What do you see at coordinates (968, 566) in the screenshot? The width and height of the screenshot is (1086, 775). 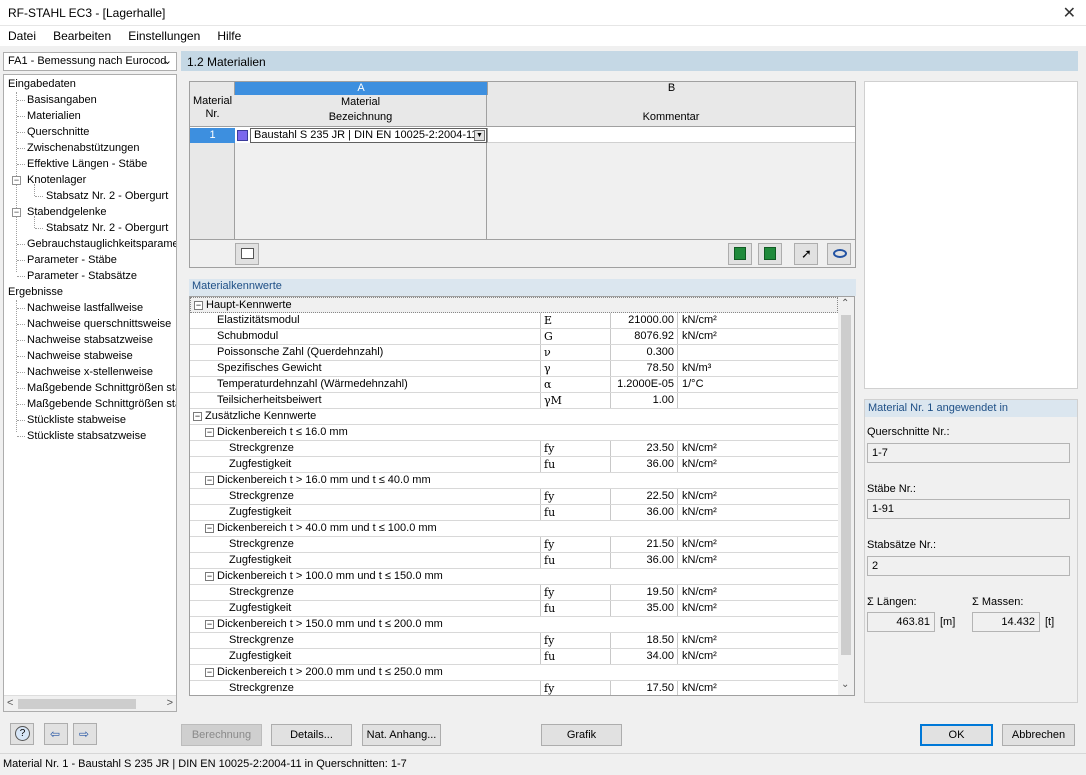 I see `stabsaetze-field: 2` at bounding box center [968, 566].